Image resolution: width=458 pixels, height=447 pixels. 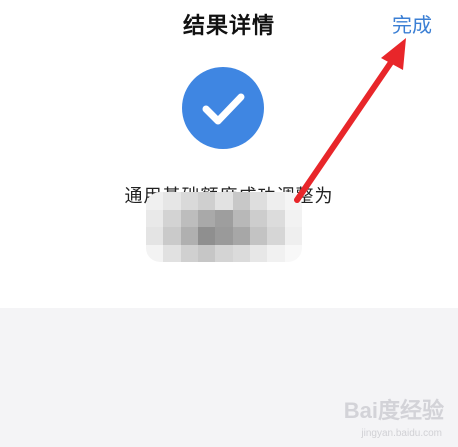 What do you see at coordinates (350, 120) in the screenshot?
I see `annotation-arrow` at bounding box center [350, 120].